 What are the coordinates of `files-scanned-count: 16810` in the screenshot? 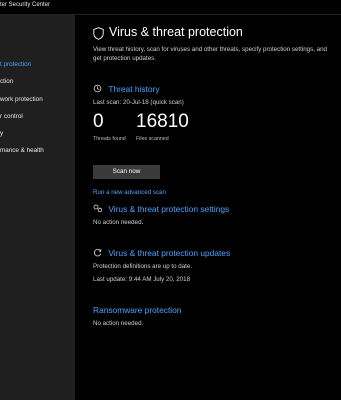 It's located at (162, 121).